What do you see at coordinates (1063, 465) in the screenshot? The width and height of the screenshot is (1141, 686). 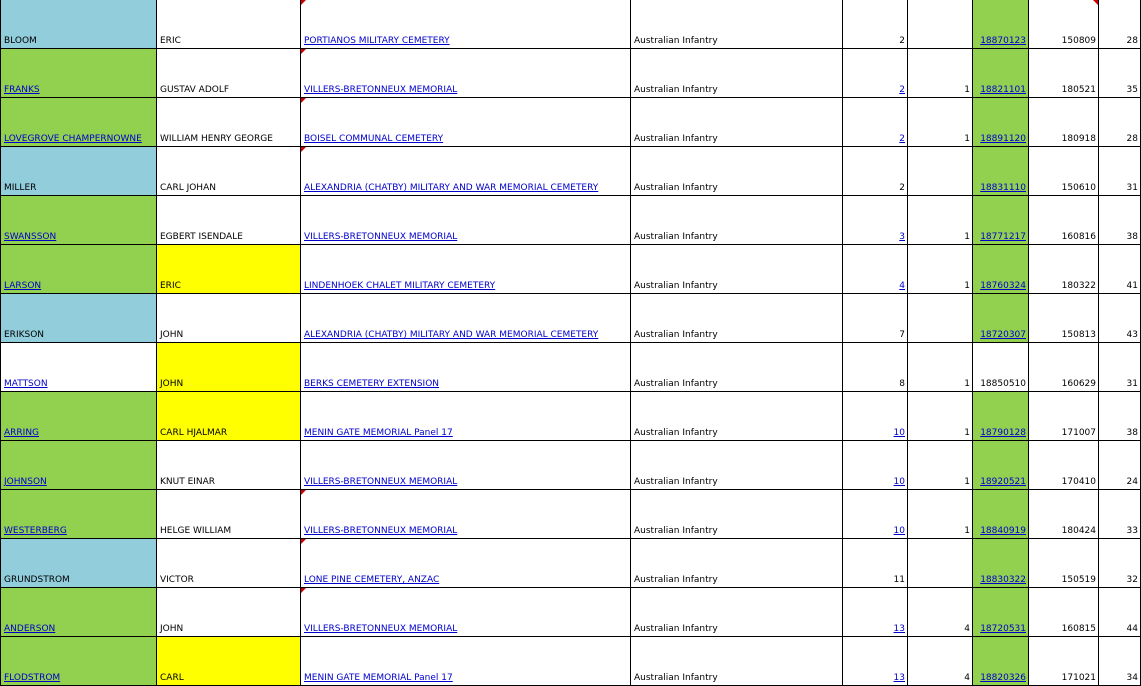 I see `death-date-cell: 170410` at bounding box center [1063, 465].